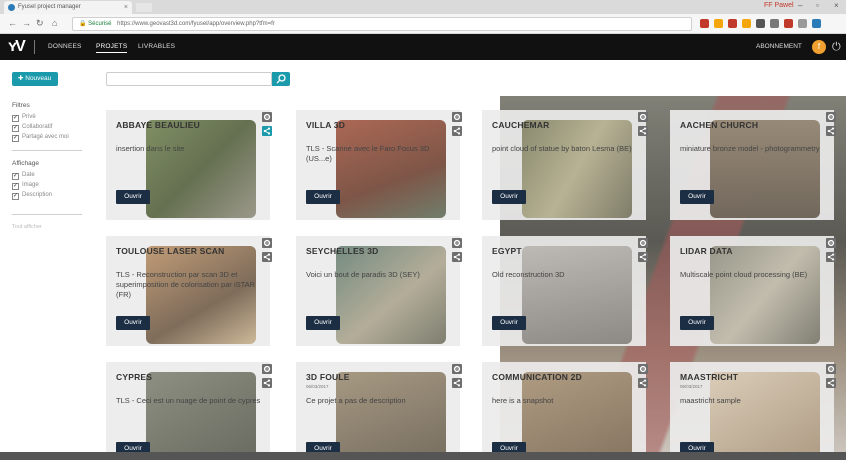 Image resolution: width=846 pixels, height=460 pixels. What do you see at coordinates (150, 148) in the screenshot?
I see `project-description: insertion dans le site` at bounding box center [150, 148].